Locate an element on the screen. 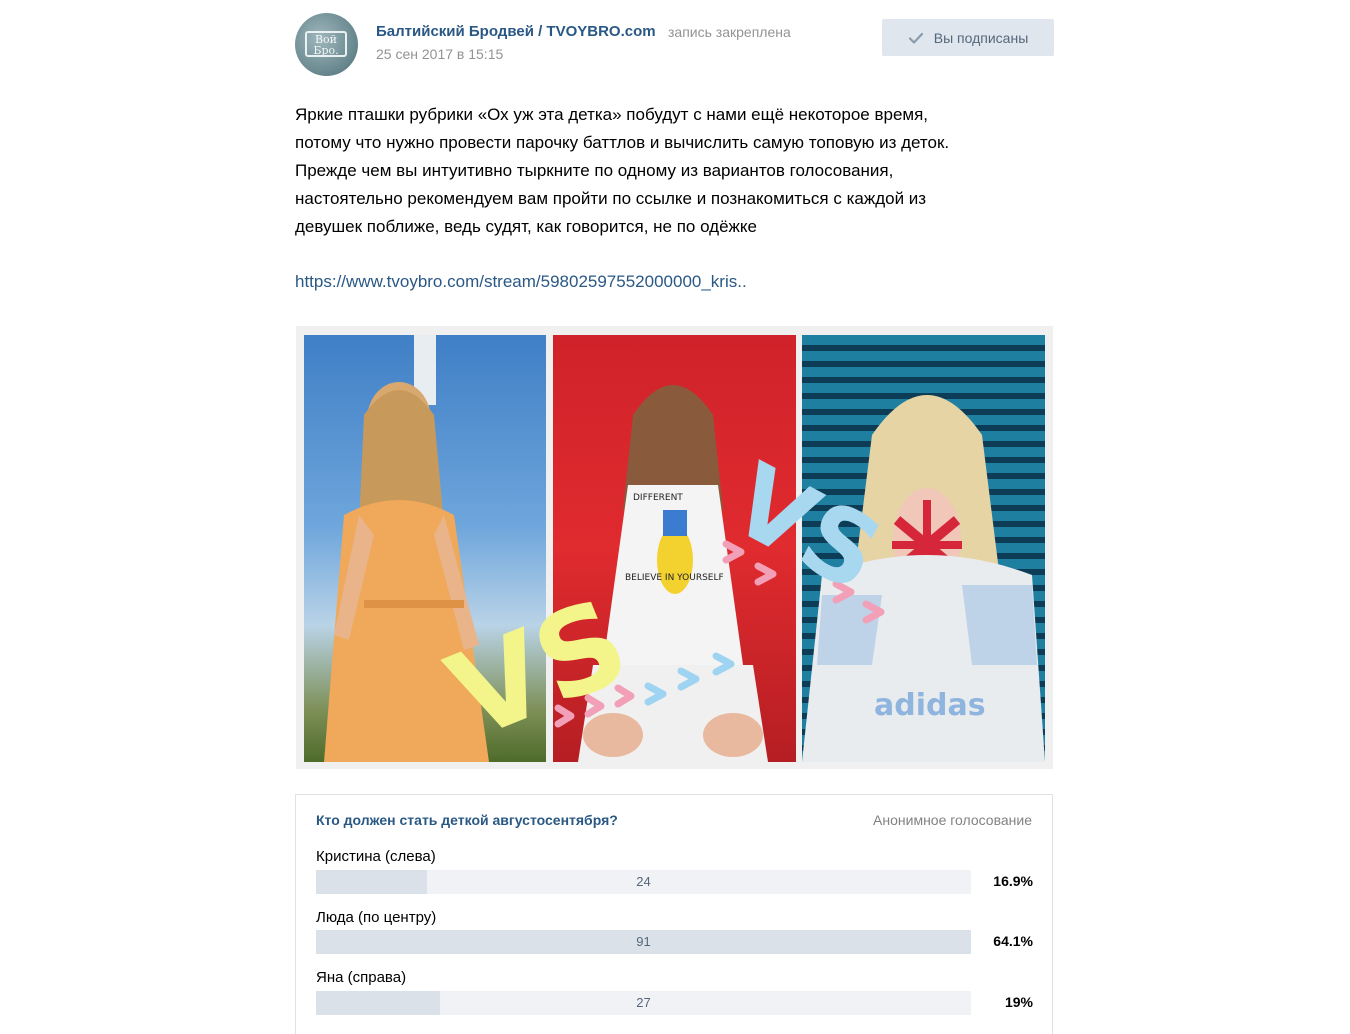 This screenshot has width=1350, height=1034. poll-option-label: Люда (по центру) is located at coordinates (376, 917).